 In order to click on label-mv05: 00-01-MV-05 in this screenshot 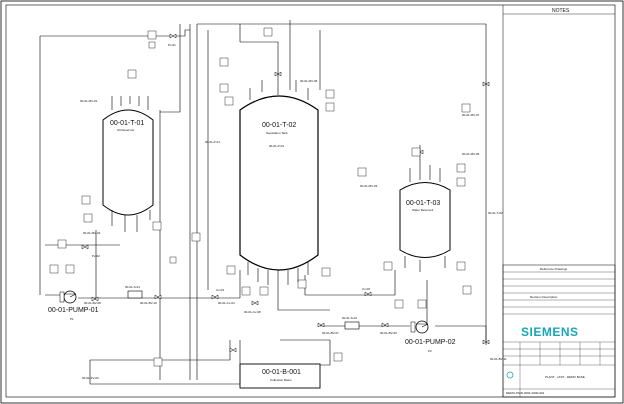, I will do `click(471, 154)`.